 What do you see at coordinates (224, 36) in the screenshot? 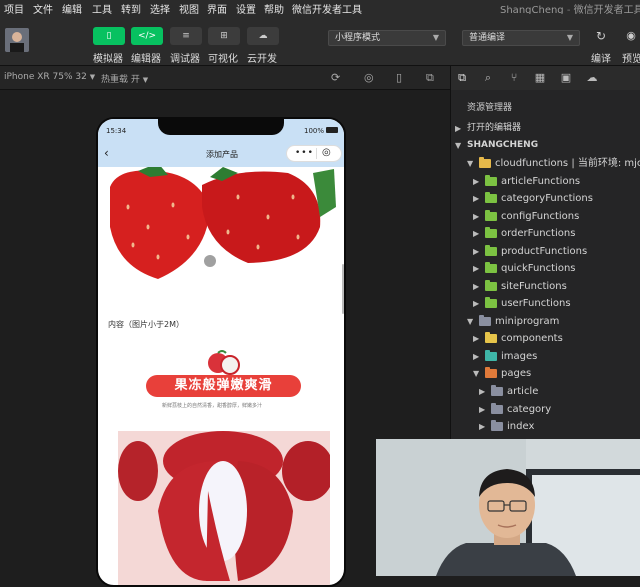
I see `visual-toggle-button: ⊞` at bounding box center [224, 36].